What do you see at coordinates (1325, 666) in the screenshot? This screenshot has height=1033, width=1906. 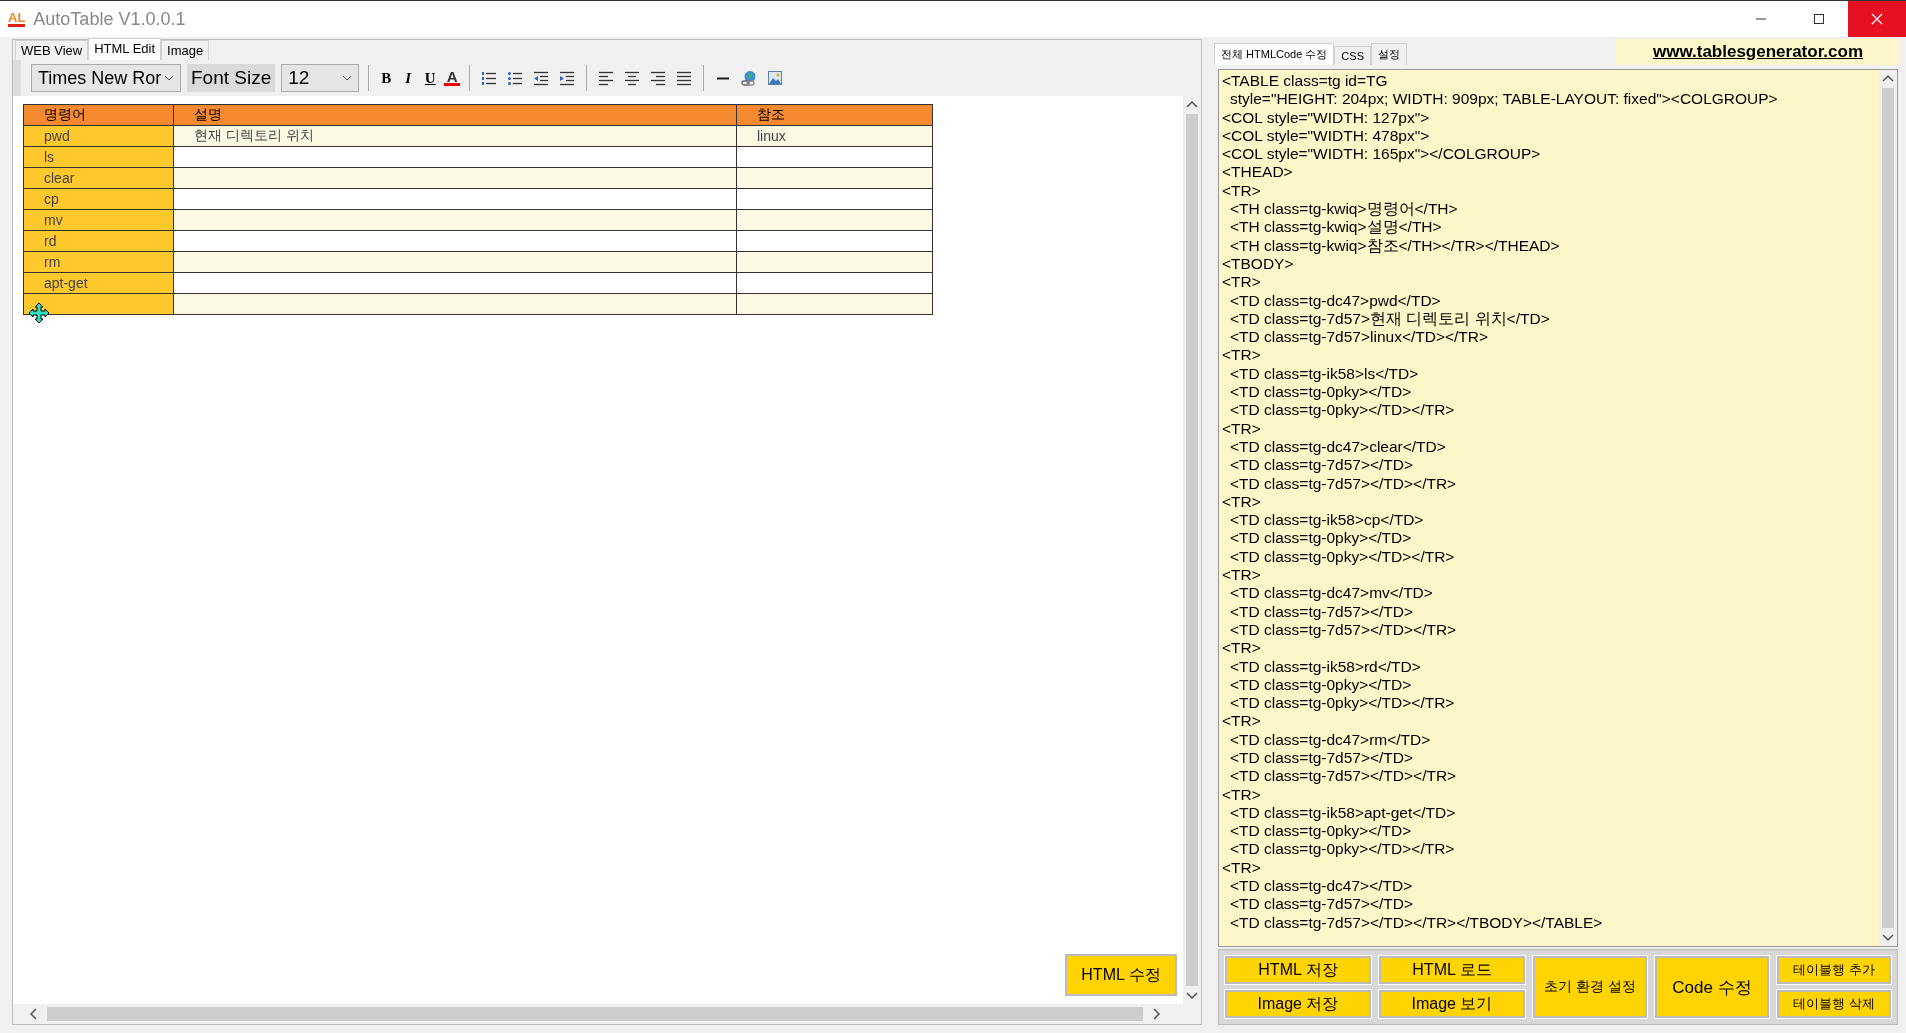 I see `code-line: <TD class=tg-ik58>rd</TD>` at bounding box center [1325, 666].